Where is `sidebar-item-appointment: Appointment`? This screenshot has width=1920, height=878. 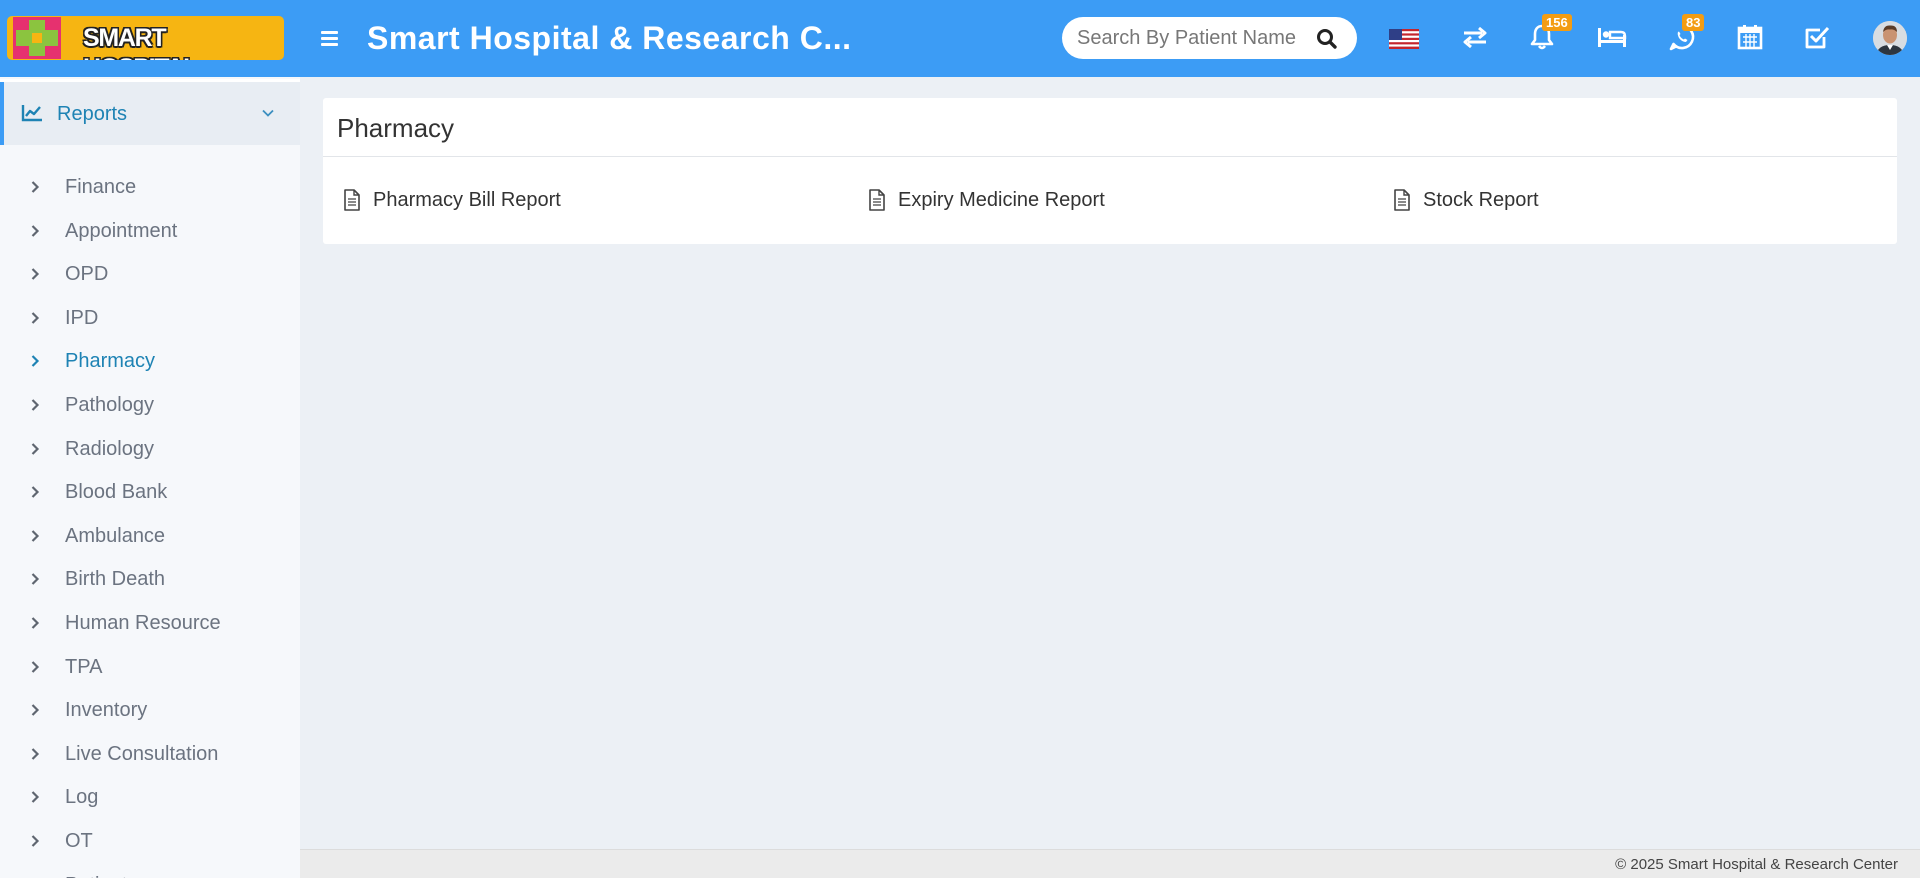 sidebar-item-appointment: Appointment is located at coordinates (150, 231).